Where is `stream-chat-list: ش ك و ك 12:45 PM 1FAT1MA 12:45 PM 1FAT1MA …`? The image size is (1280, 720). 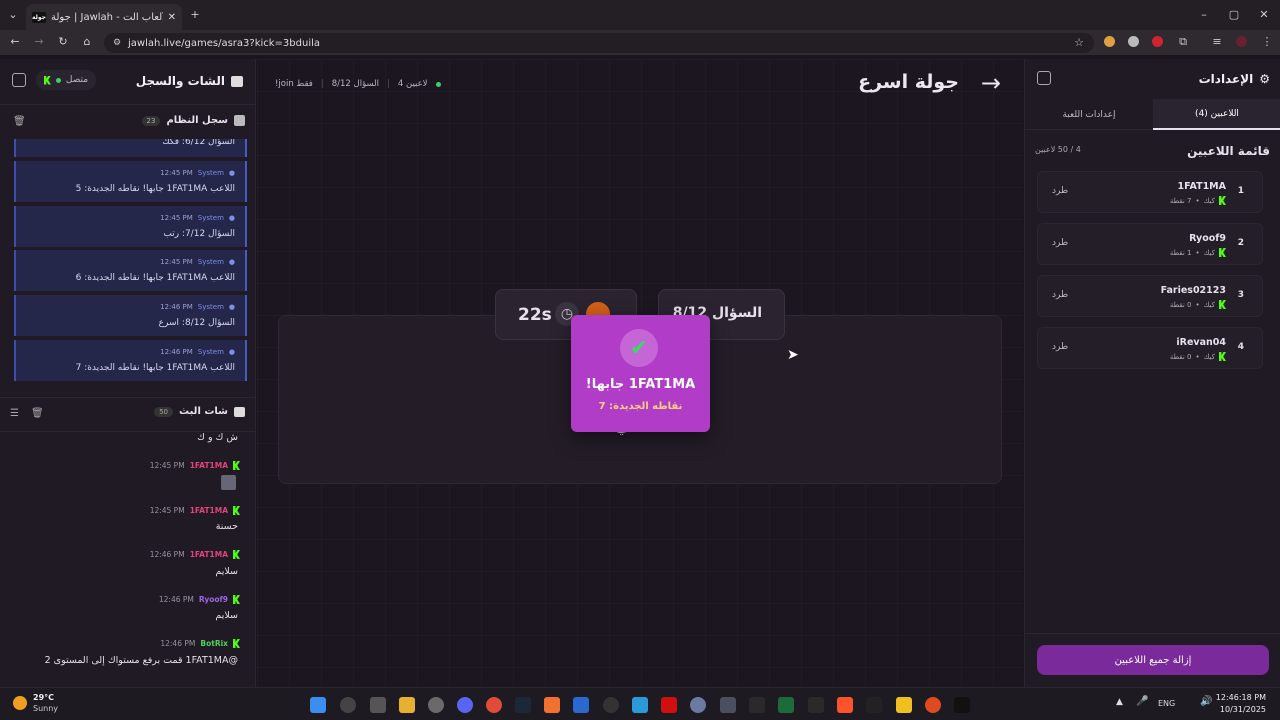
stream-chat-list: ش ك و ك 12:45 PM 1FAT1MA 12:45 PM 1FAT1MA … is located at coordinates (128, 559).